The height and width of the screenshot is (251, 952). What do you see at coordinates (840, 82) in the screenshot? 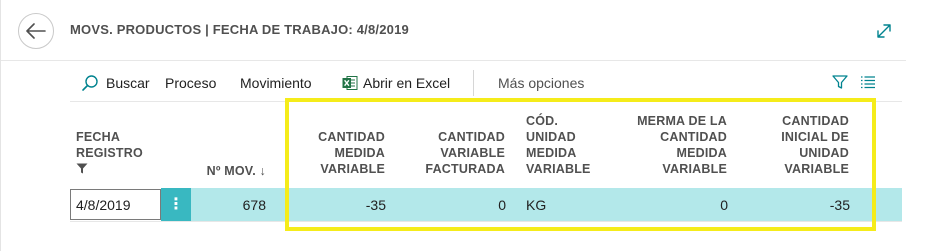
I see `filter-icon` at bounding box center [840, 82].